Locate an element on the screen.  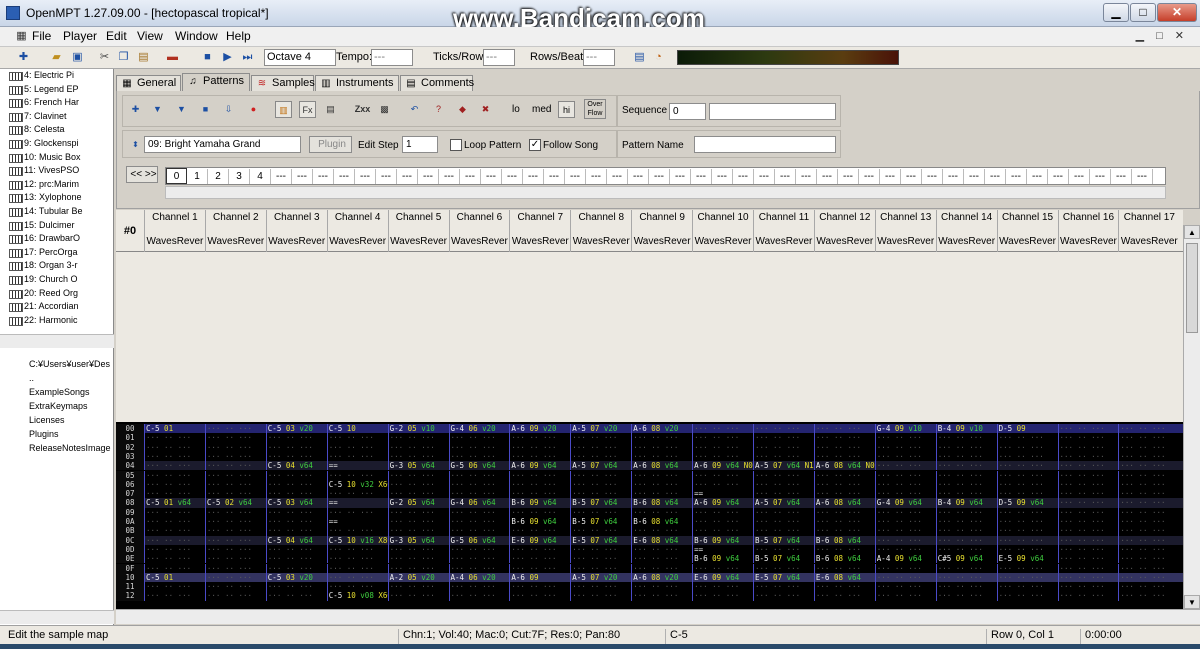
pattern-cell: C-5 01 v64 is located at coordinates (174, 503).